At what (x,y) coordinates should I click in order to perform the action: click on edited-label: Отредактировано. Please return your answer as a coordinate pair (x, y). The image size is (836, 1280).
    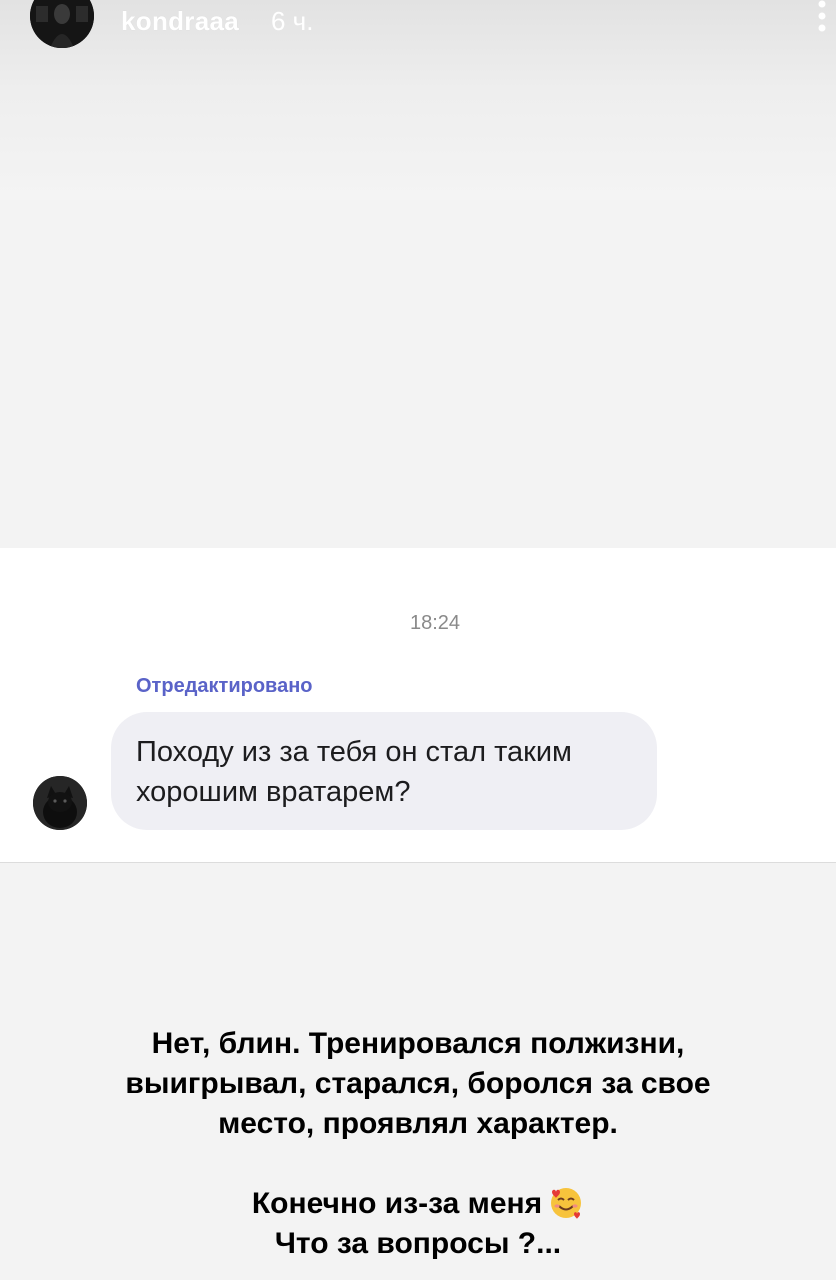
    Looking at the image, I should click on (224, 686).